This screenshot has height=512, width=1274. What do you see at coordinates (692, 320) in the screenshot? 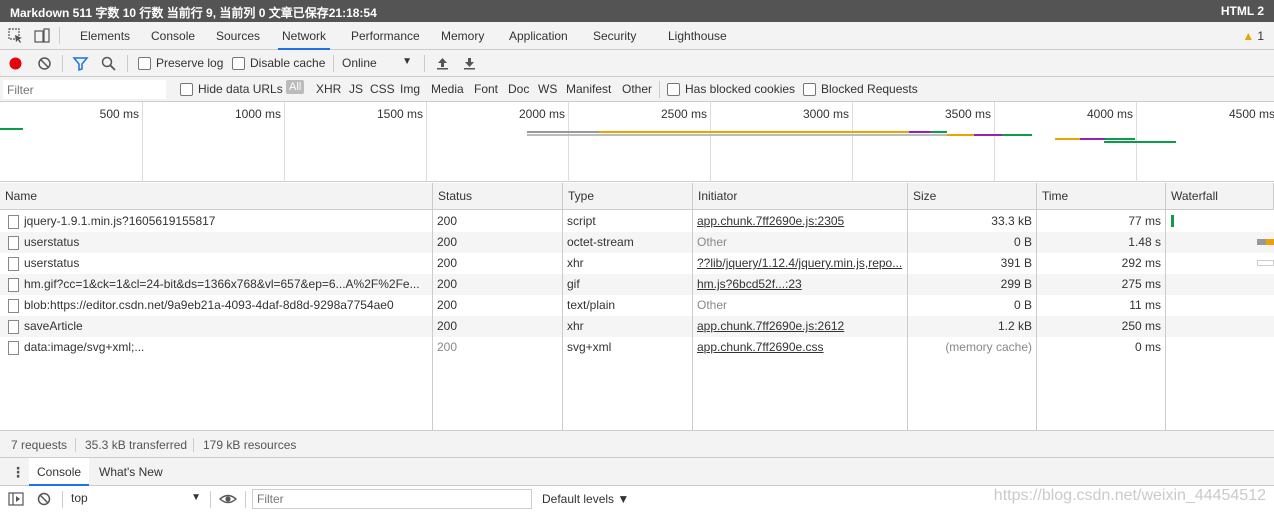
I see `column-divider` at bounding box center [692, 320].